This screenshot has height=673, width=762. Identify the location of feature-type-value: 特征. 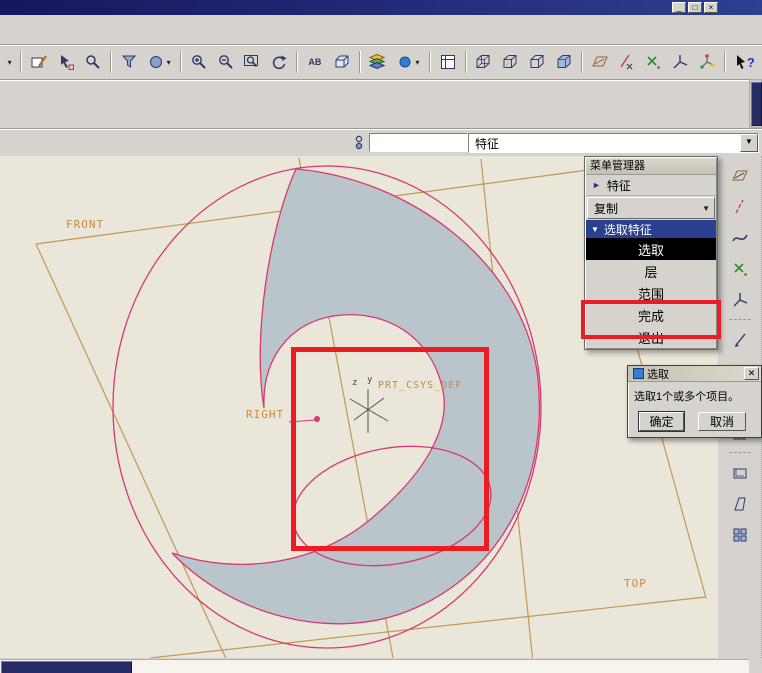
(487, 143).